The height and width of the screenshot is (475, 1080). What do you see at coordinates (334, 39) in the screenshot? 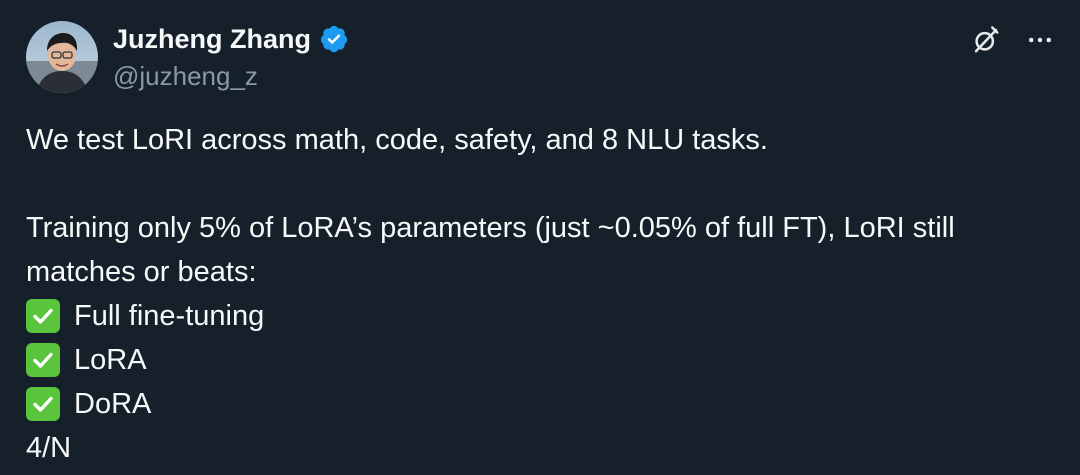
I see `verified-badge-icon` at bounding box center [334, 39].